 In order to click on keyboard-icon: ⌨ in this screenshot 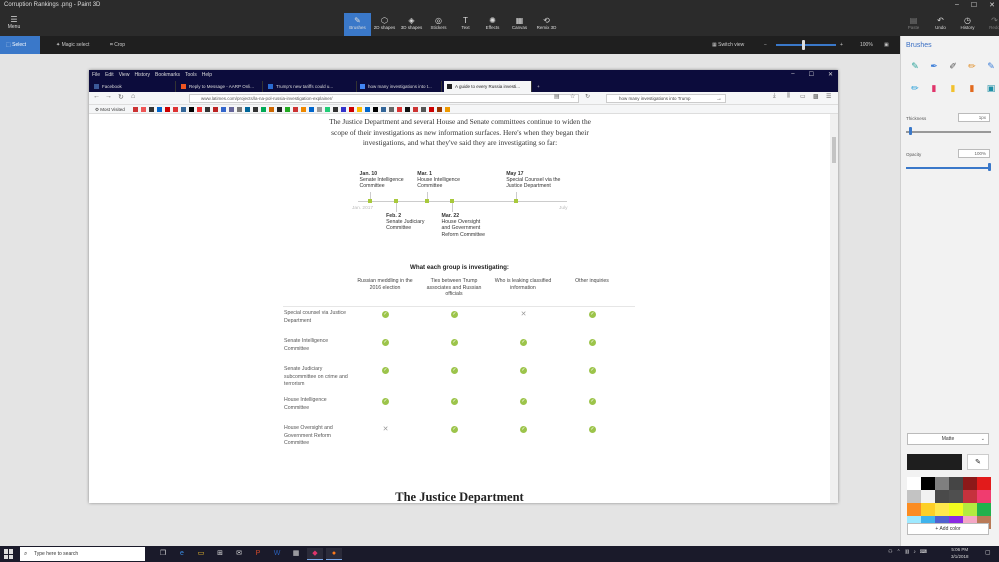, I will do `click(923, 552)`.